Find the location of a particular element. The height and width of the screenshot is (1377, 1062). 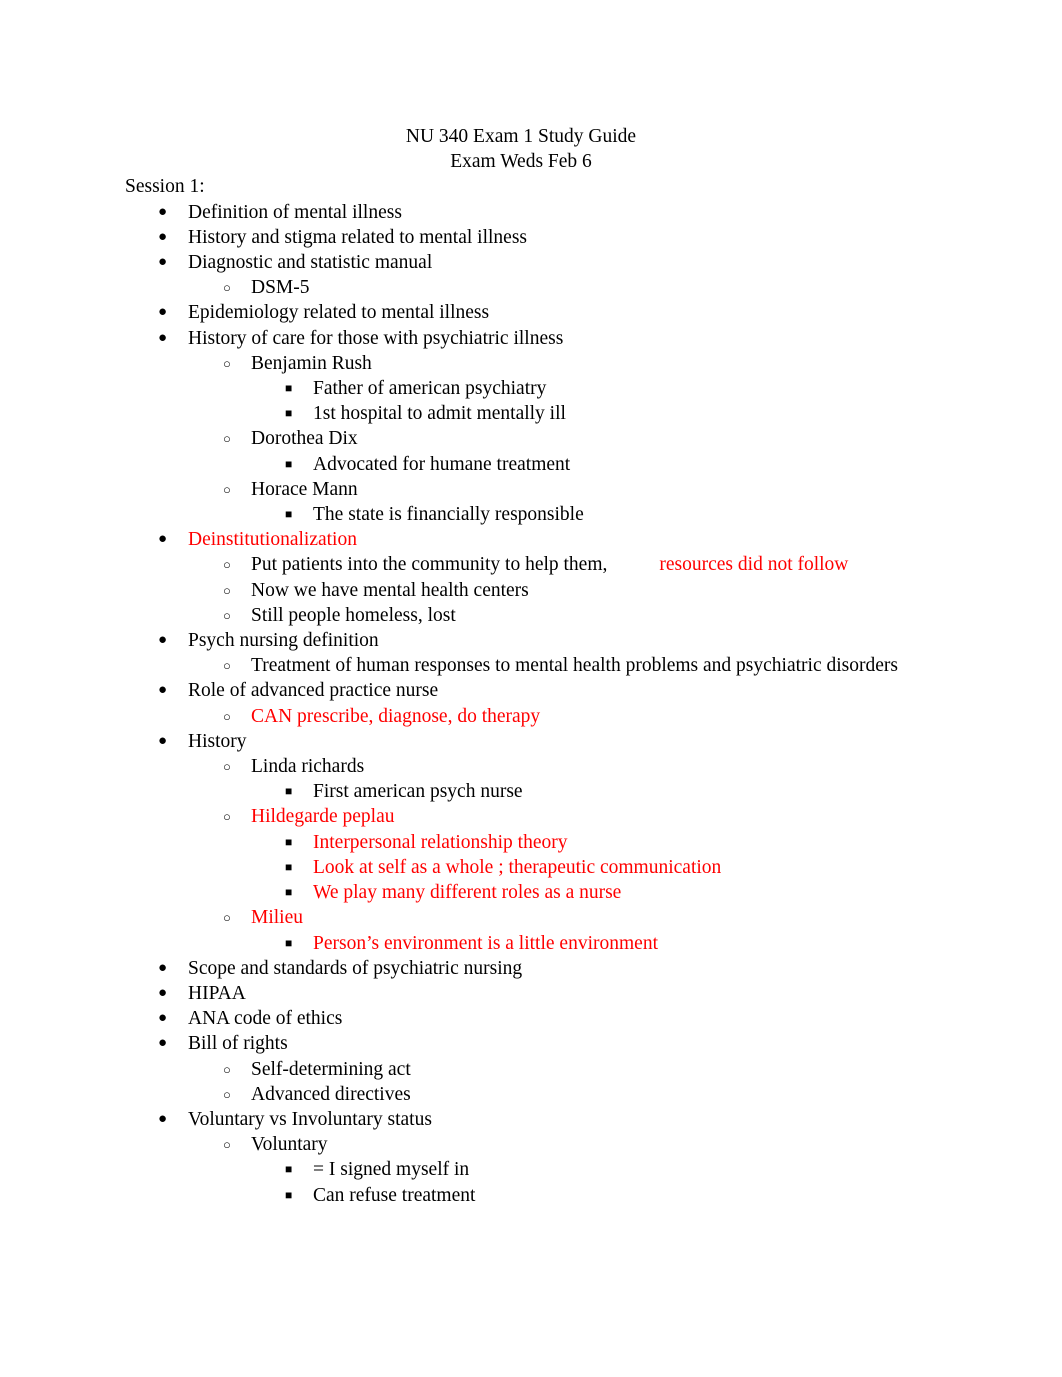

outline-item: ■ The state is financially responsible is located at coordinates (531, 514).